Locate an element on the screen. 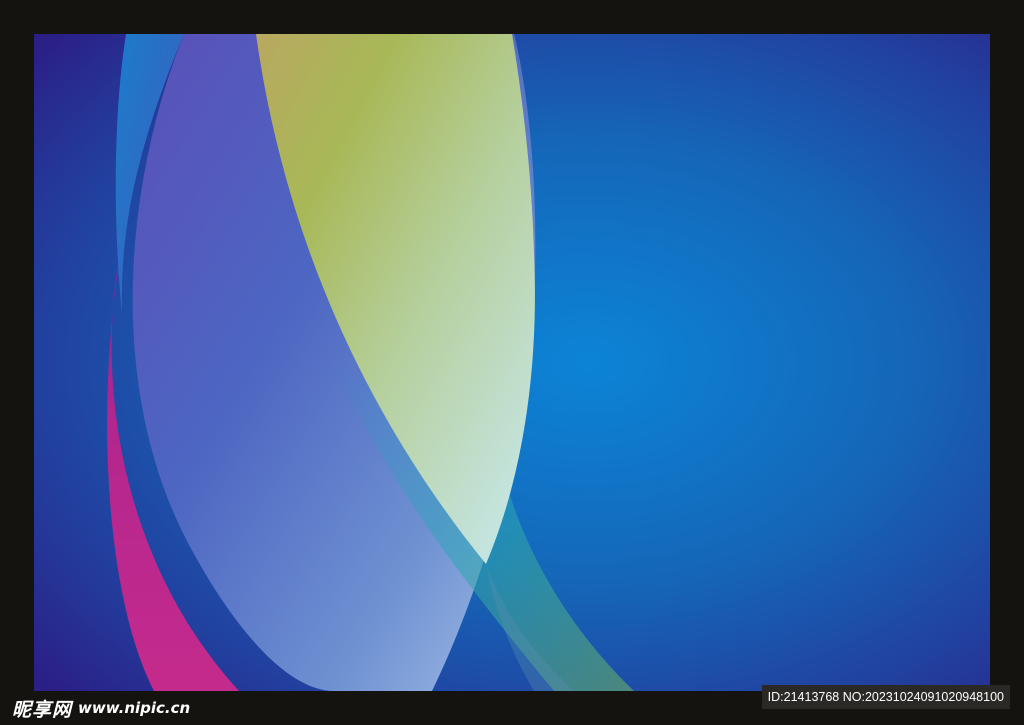 The height and width of the screenshot is (725, 1024). image-id-badge: ID:21413768 NO:20231024091020948100 is located at coordinates (885, 697).